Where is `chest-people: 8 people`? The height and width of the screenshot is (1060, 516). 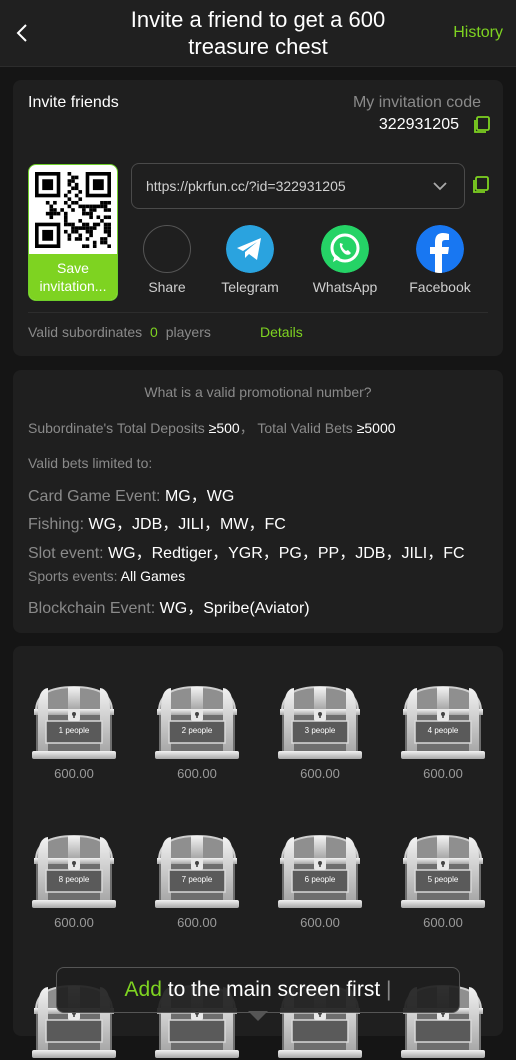 chest-people: 8 people is located at coordinates (74, 879).